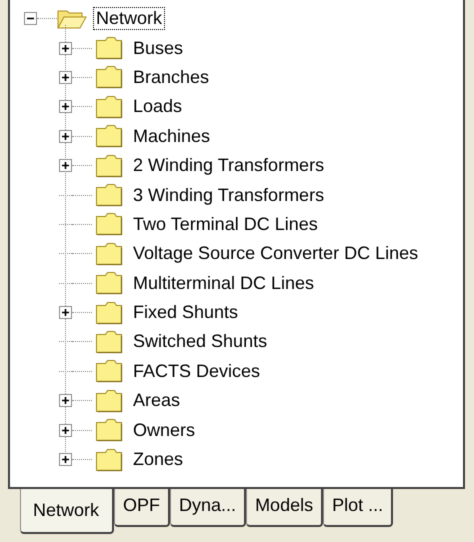 The height and width of the screenshot is (542, 474). Describe the element at coordinates (224, 283) in the screenshot. I see `tree-item: Multiterminal DC Lines` at that location.